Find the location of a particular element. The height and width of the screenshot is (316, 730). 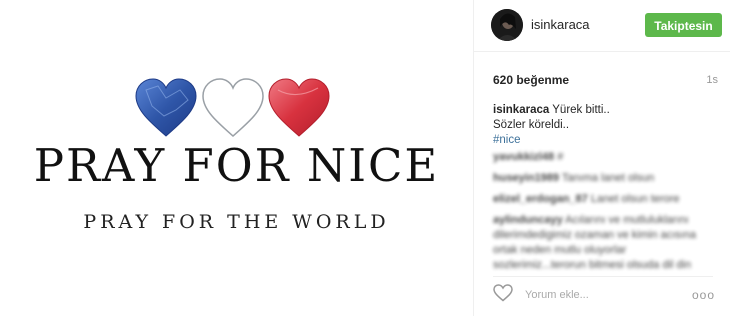

comment-item: aylinduncayy Acılarını ve mutluluklarını is located at coordinates (609, 220).